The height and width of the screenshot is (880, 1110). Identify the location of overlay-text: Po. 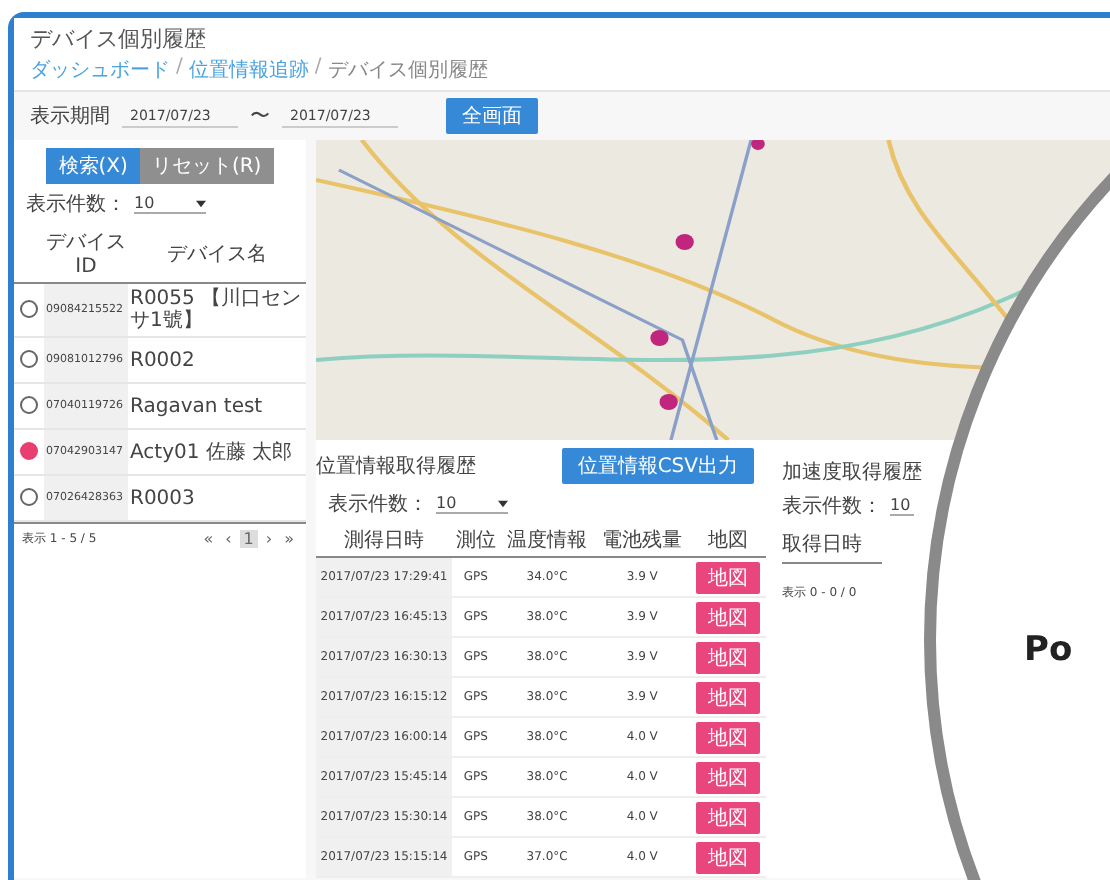
(1048, 650).